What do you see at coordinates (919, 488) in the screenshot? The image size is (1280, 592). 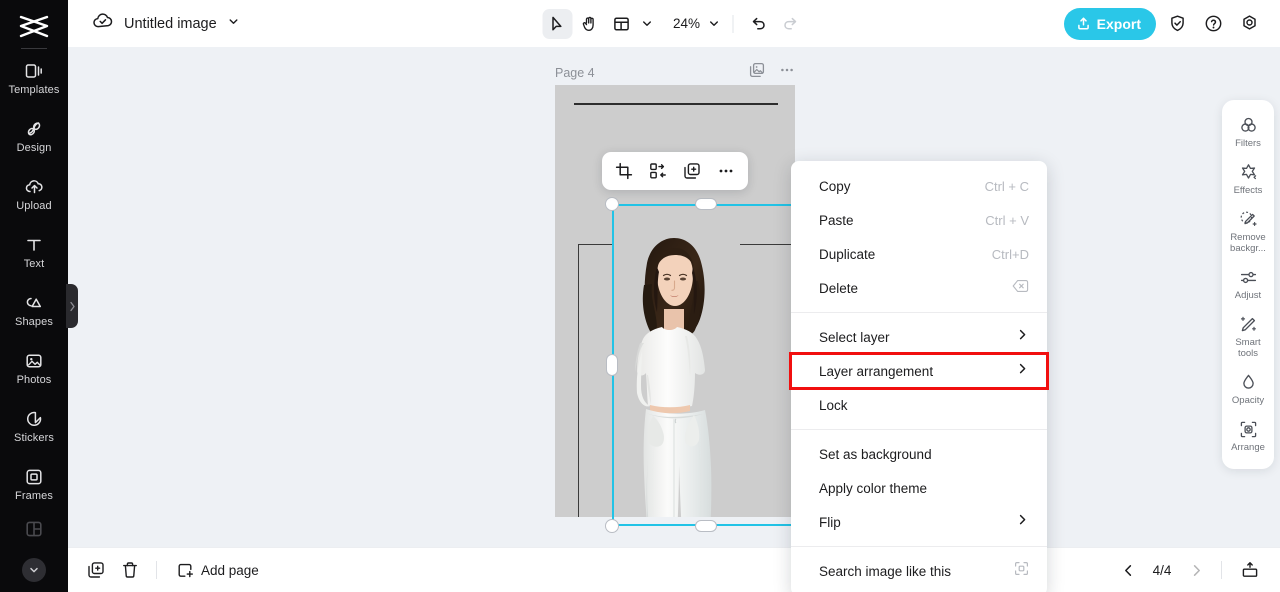 I see `context-menu-item-apply-color-theme: Apply color theme` at bounding box center [919, 488].